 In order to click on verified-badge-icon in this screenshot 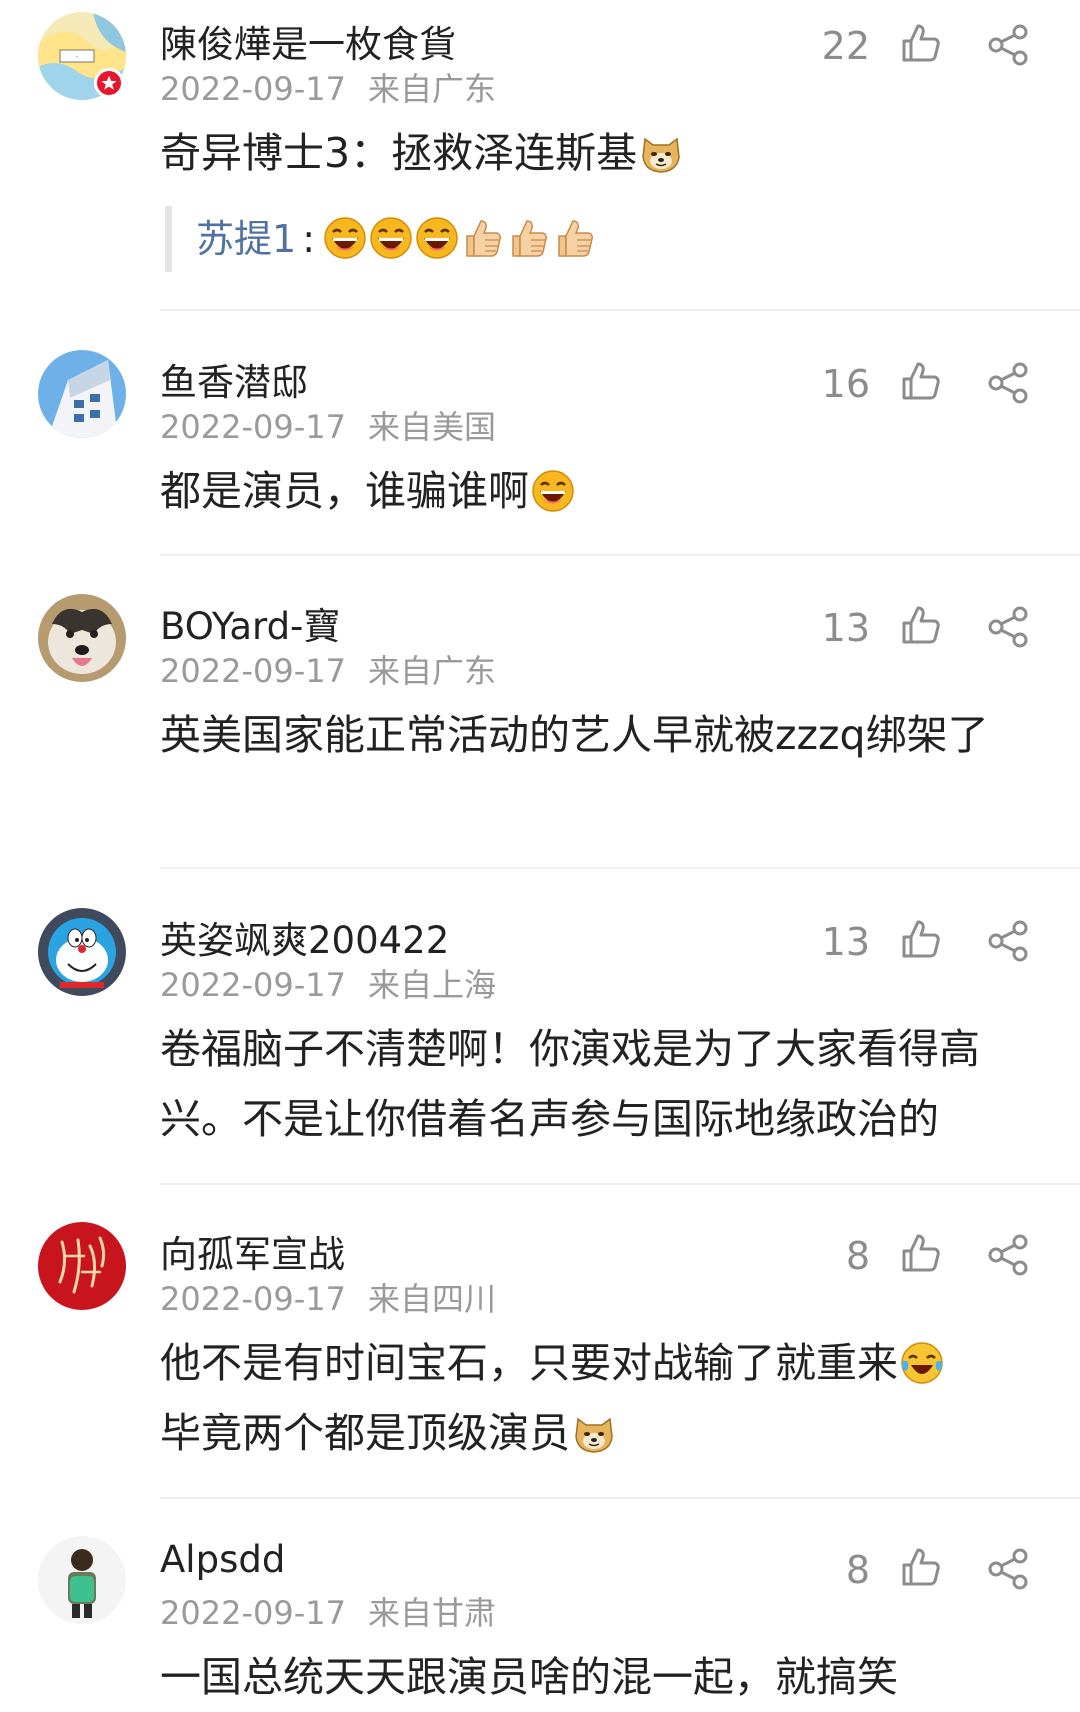, I will do `click(109, 83)`.